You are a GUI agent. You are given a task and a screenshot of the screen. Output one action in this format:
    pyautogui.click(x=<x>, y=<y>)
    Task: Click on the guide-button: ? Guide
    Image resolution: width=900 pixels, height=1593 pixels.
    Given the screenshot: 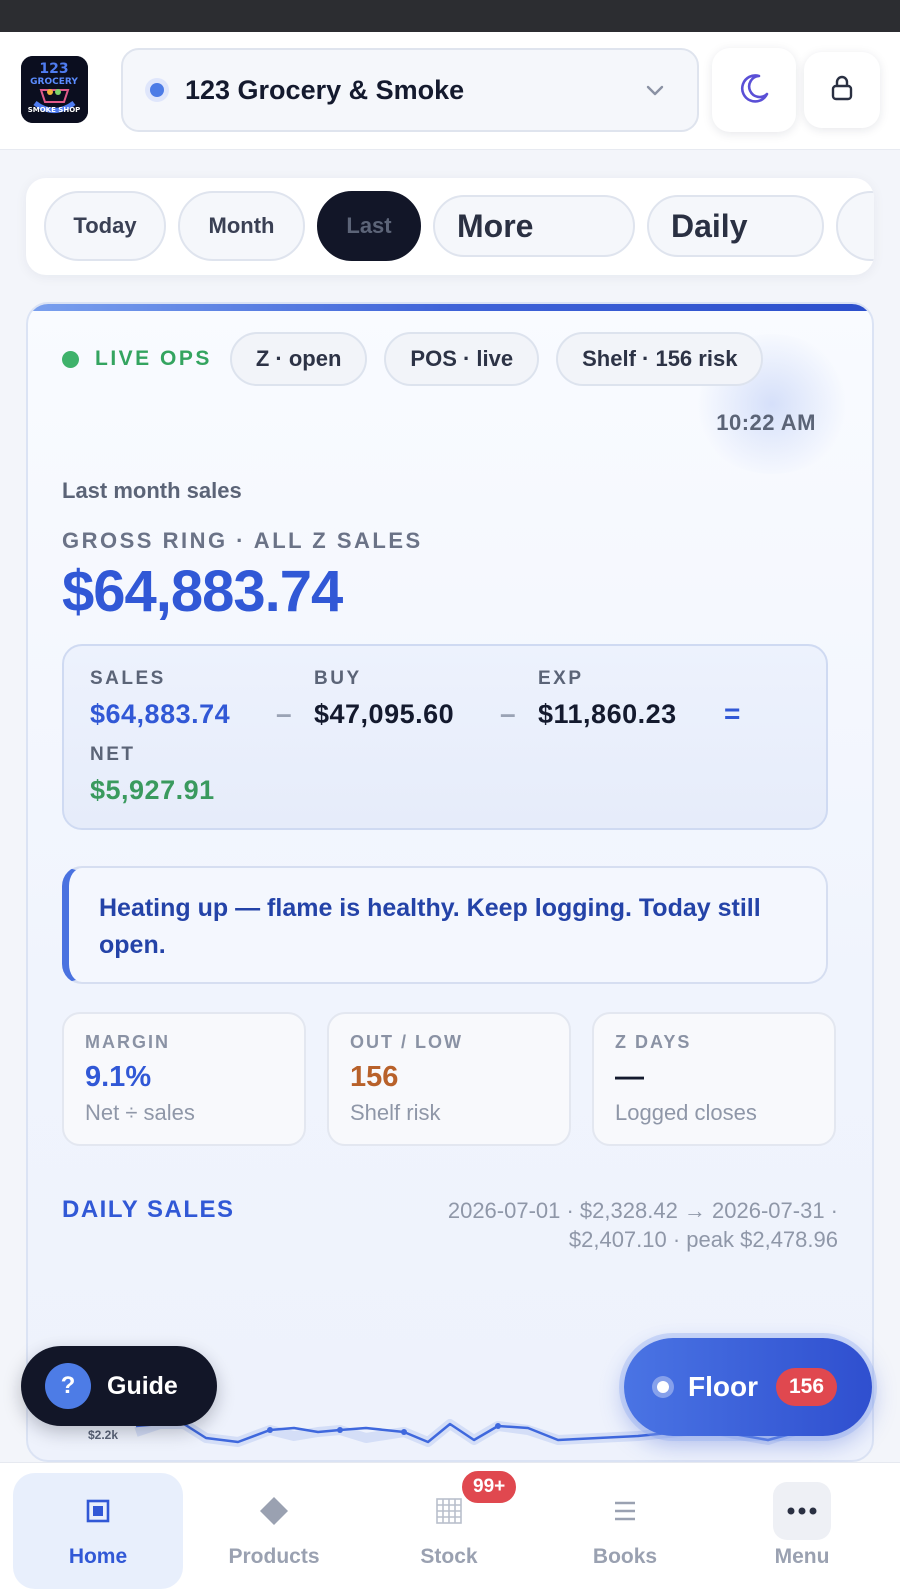 What is the action you would take?
    pyautogui.click(x=119, y=1386)
    